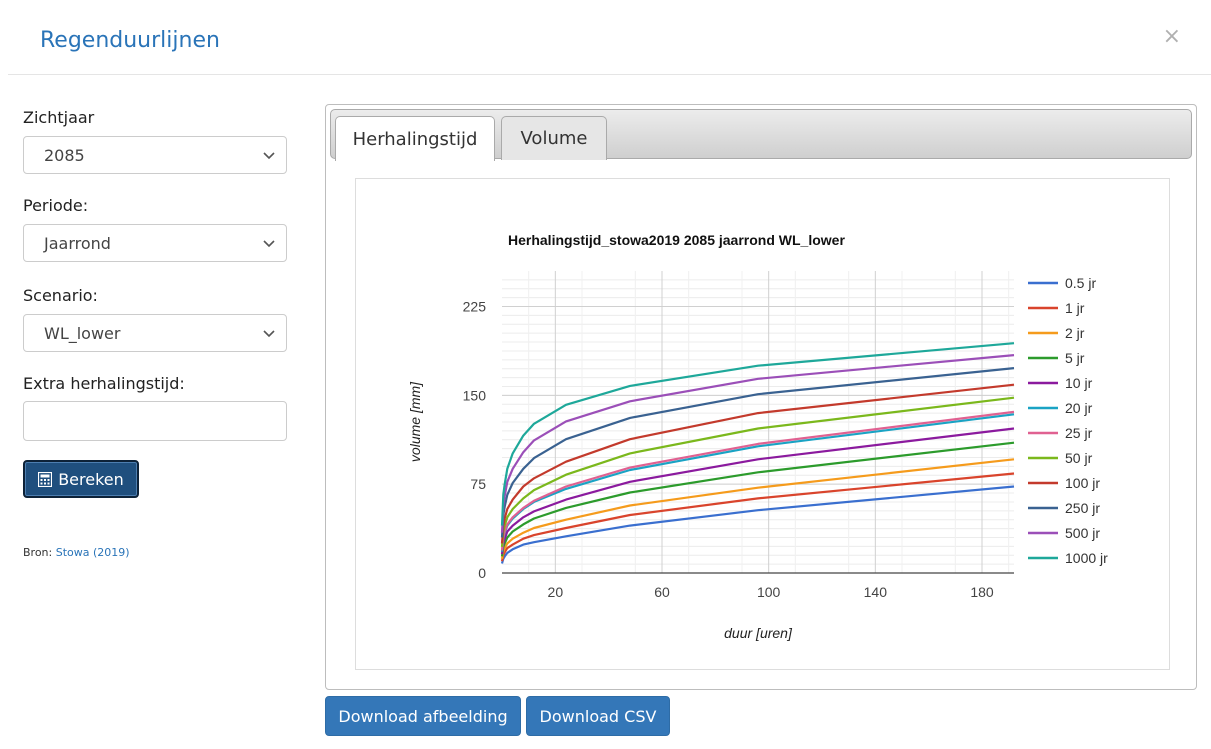 The height and width of the screenshot is (749, 1211). Describe the element at coordinates (82, 333) in the screenshot. I see `scenario-value: WL_lower` at that location.